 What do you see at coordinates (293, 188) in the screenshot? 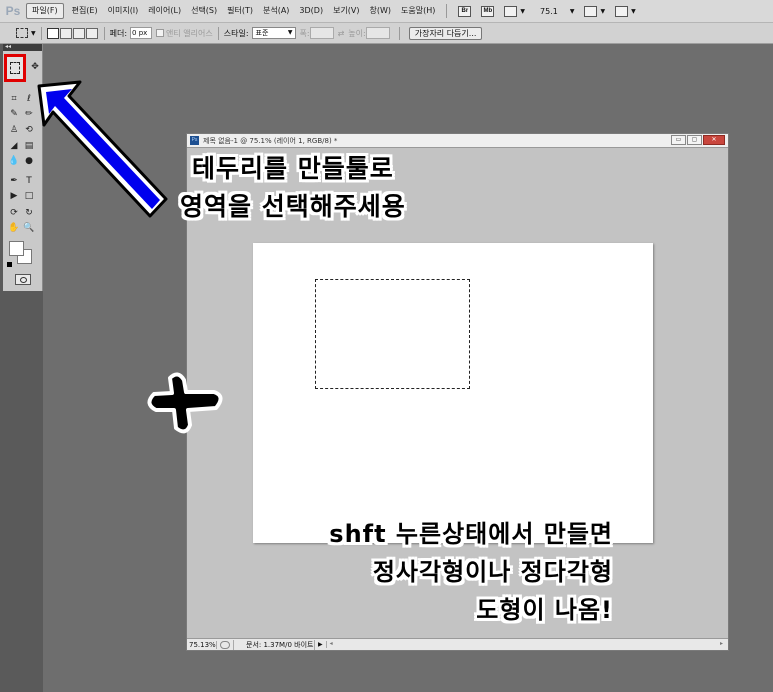
I see `annotation-top: 테두리를 만들툴로 영역을 선택해주세용` at bounding box center [293, 188].